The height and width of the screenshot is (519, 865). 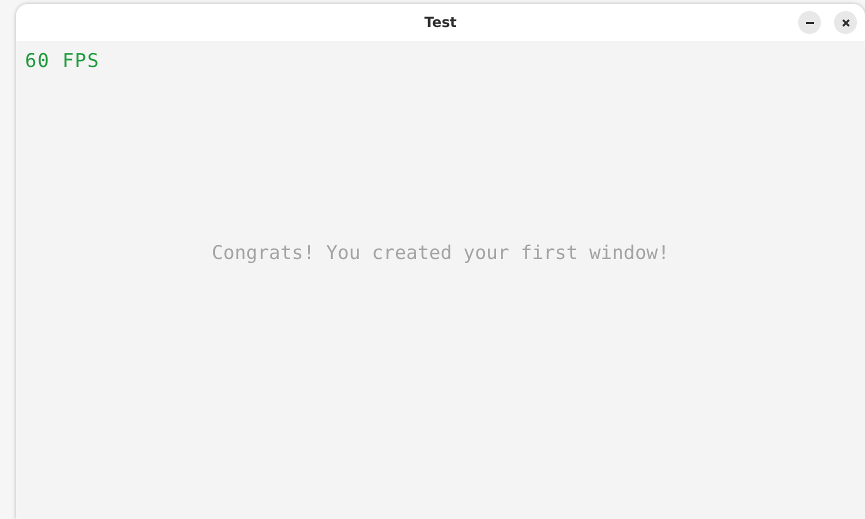 I want to click on minimize-icon, so click(x=810, y=23).